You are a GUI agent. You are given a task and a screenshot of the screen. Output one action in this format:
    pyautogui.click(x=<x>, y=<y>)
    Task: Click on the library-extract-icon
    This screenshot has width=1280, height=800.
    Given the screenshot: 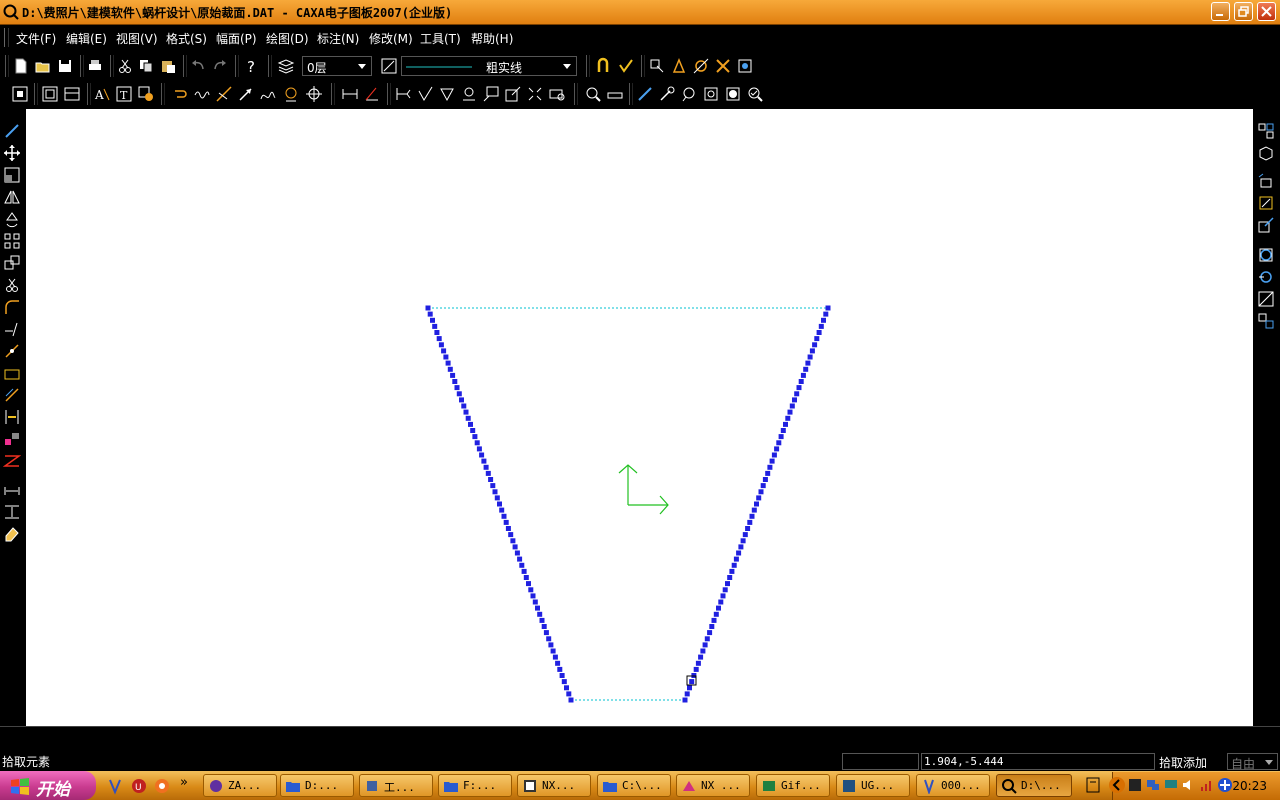 What is the action you would take?
    pyautogui.click(x=1266, y=277)
    